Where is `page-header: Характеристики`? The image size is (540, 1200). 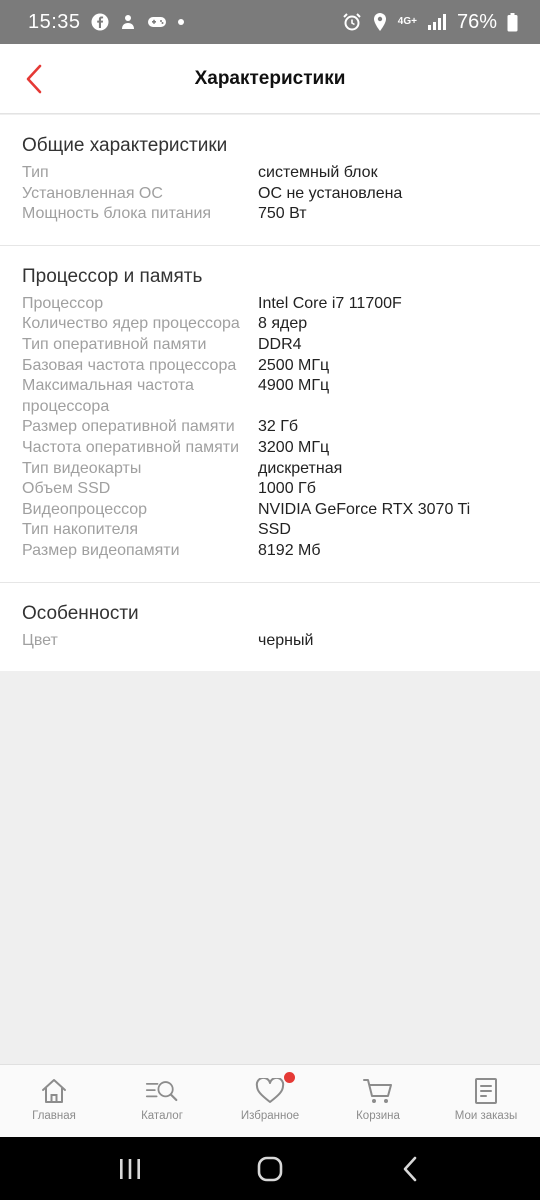 page-header: Характеристики is located at coordinates (270, 79).